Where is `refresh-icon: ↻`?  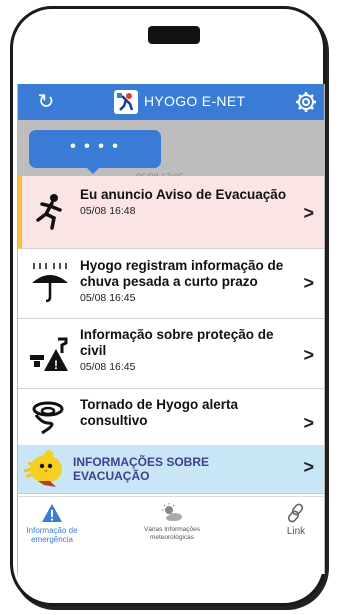 refresh-icon: ↻ is located at coordinates (46, 102).